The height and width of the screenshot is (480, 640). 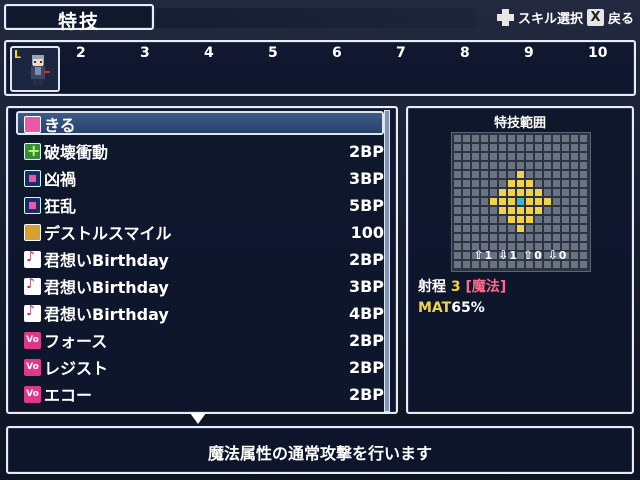 What do you see at coordinates (529, 53) in the screenshot?
I see `party-slot-9: 9` at bounding box center [529, 53].